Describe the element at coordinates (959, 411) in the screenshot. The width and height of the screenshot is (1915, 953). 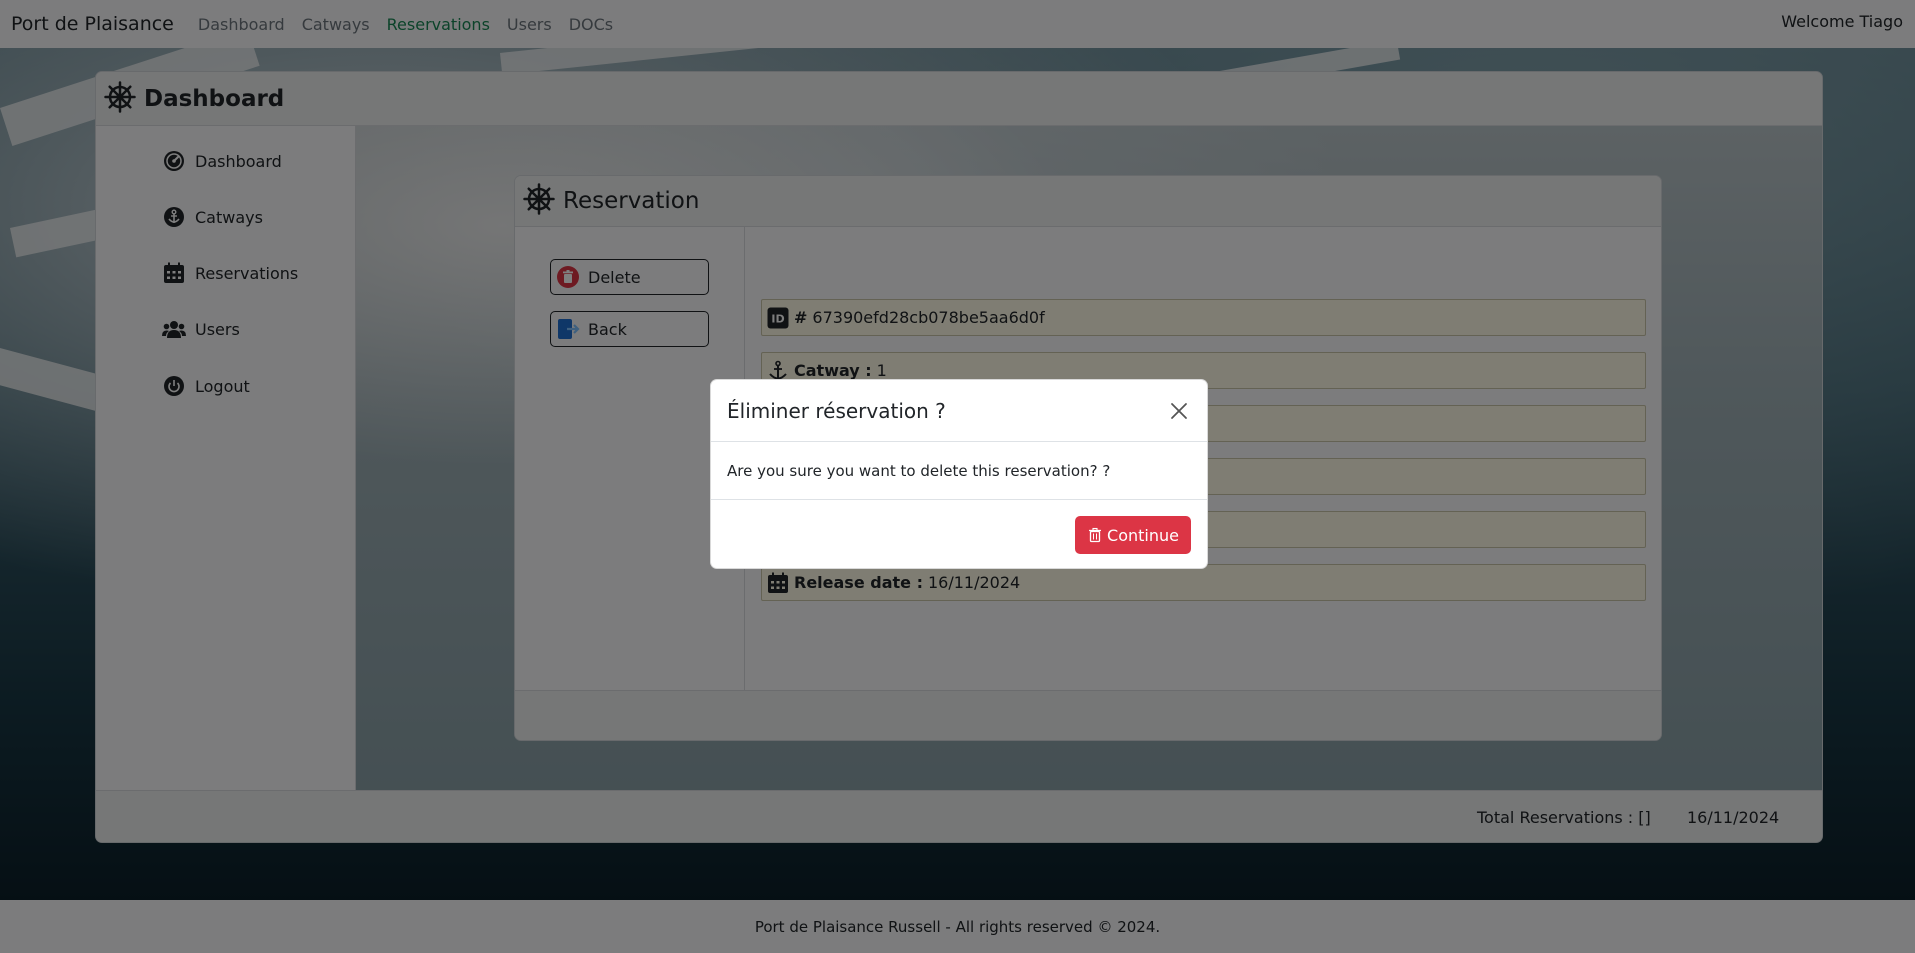
I see `modal-header: Éliminer réservation ?` at that location.